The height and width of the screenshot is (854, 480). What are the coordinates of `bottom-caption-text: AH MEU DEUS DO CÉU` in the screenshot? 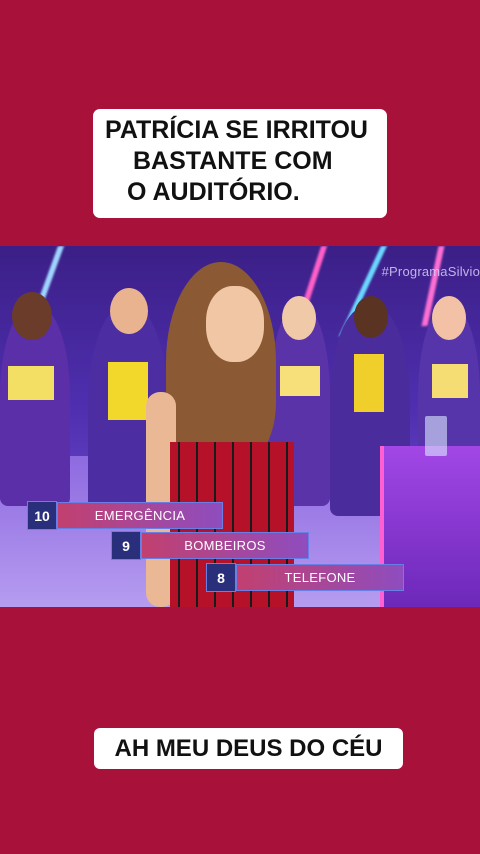 It's located at (248, 748).